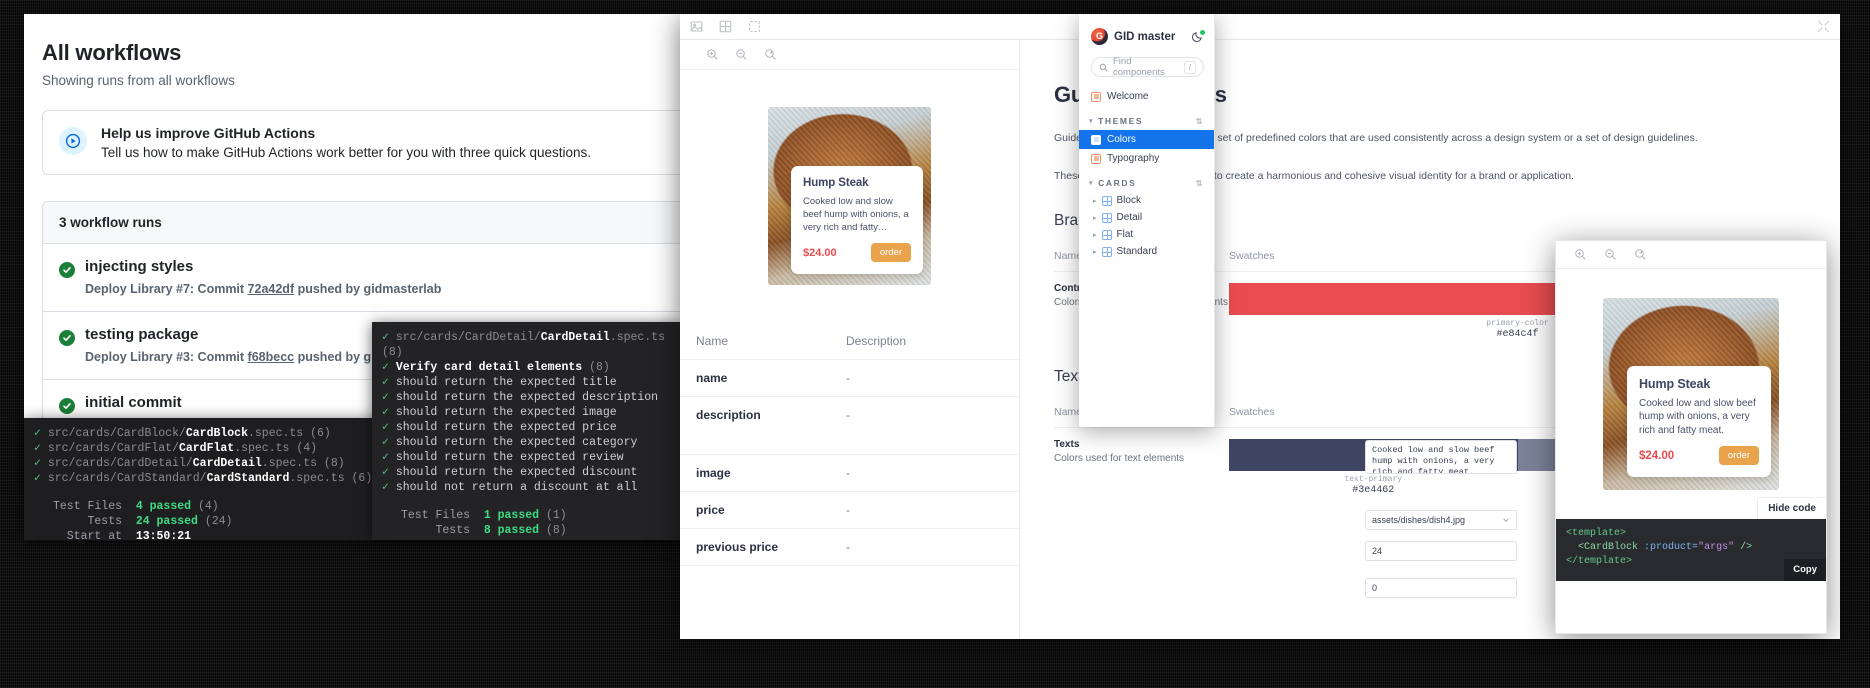 Image resolution: width=1870 pixels, height=688 pixels. What do you see at coordinates (1146, 200) in the screenshot?
I see `sidebar-item-block: ▸ Block` at bounding box center [1146, 200].